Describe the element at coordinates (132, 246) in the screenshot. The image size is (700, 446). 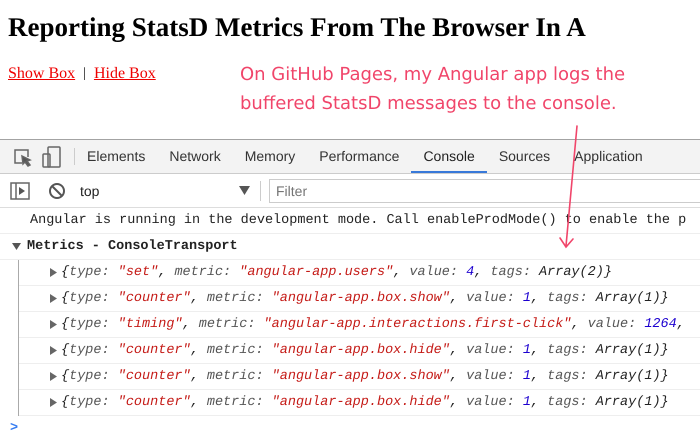
I see `group-label: Metrics - ConsoleTransport` at that location.